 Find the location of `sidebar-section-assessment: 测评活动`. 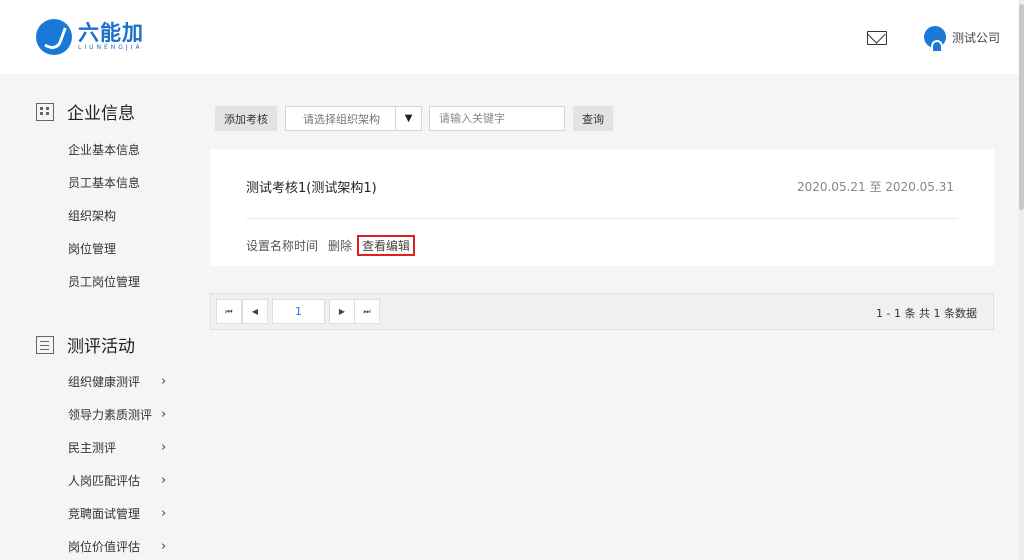

sidebar-section-assessment: 测评活动 is located at coordinates (85, 344).